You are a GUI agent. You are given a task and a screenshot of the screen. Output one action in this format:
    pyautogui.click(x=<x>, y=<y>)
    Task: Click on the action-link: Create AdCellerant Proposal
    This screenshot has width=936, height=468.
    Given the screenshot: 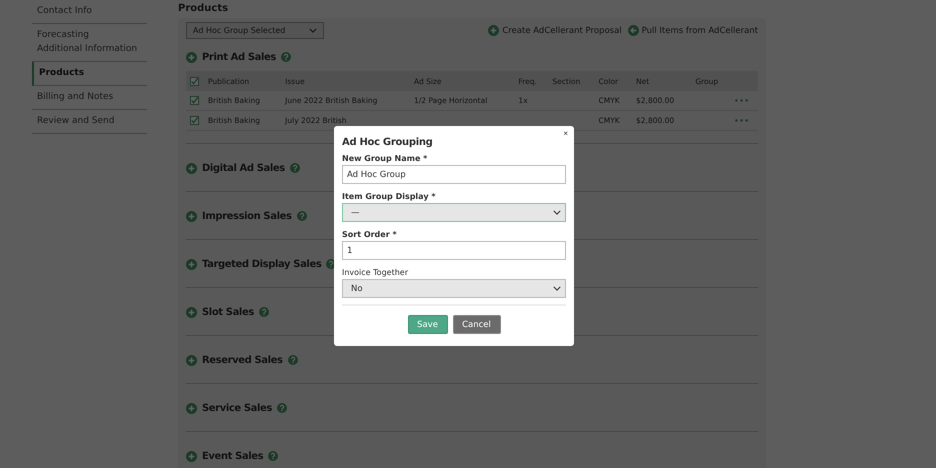 What is the action you would take?
    pyautogui.click(x=555, y=30)
    